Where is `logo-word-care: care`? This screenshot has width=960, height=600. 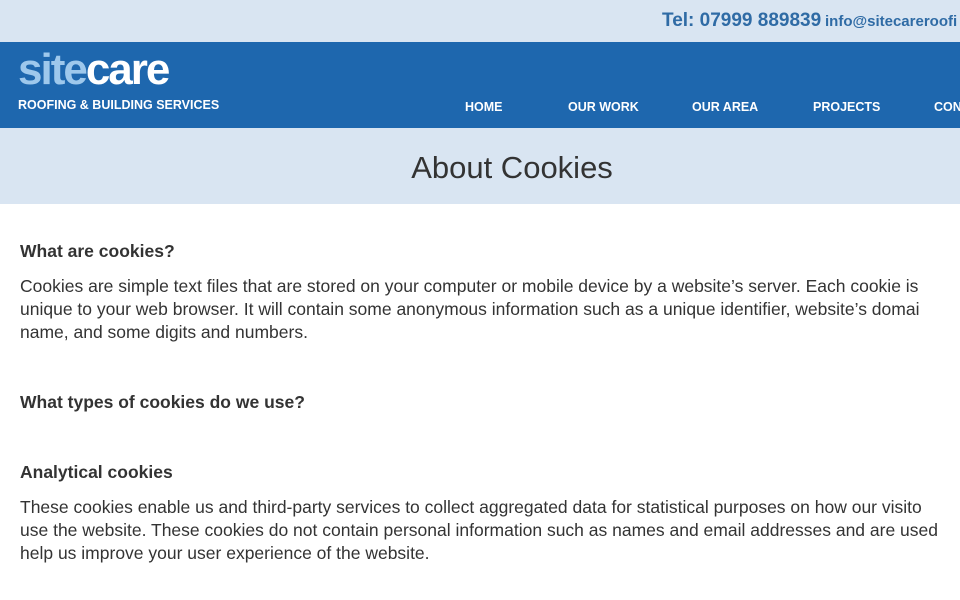 logo-word-care: care is located at coordinates (128, 69).